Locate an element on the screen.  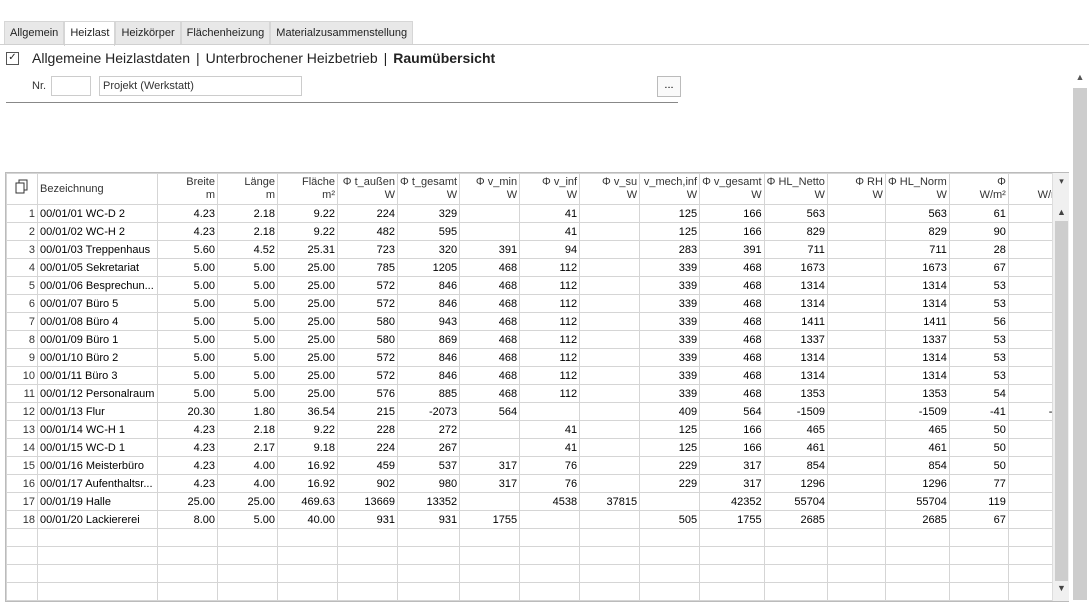
value-cell: 391 is located at coordinates (490, 249).